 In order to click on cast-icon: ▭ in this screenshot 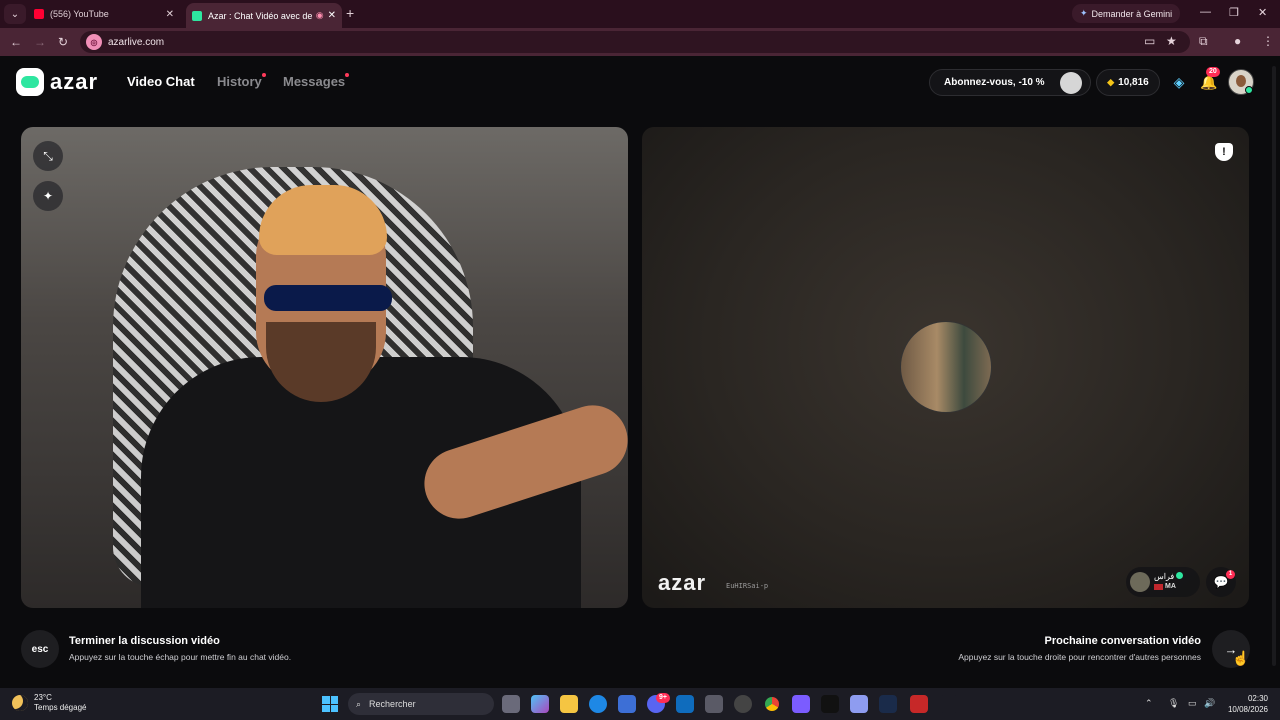, I will do `click(1149, 41)`.